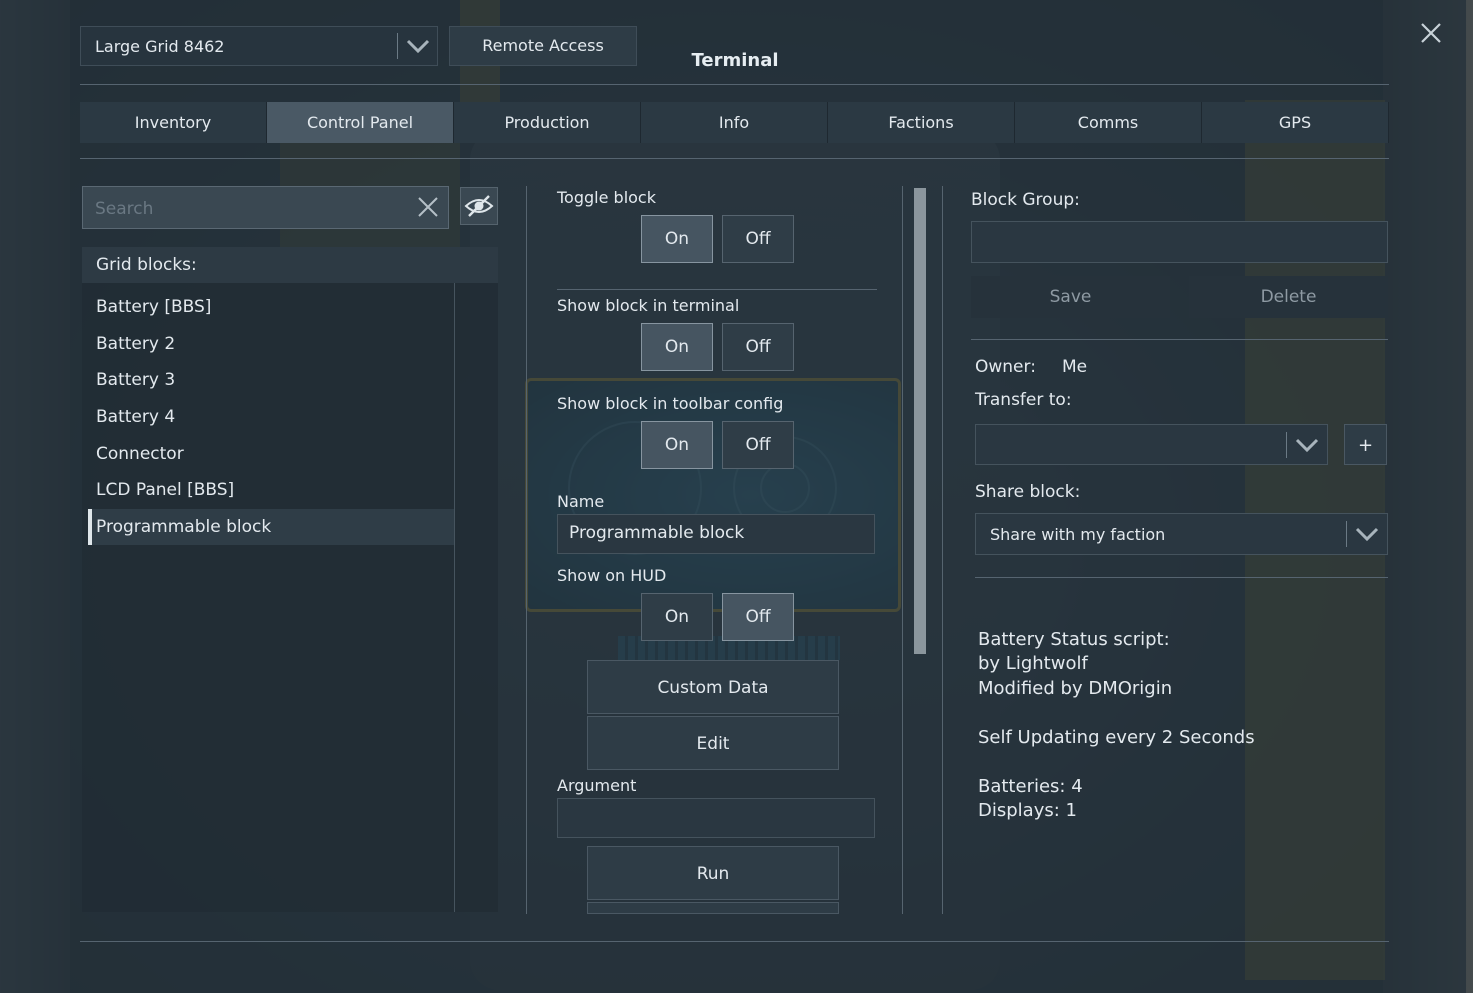  I want to click on save-button: Save, so click(1070, 297).